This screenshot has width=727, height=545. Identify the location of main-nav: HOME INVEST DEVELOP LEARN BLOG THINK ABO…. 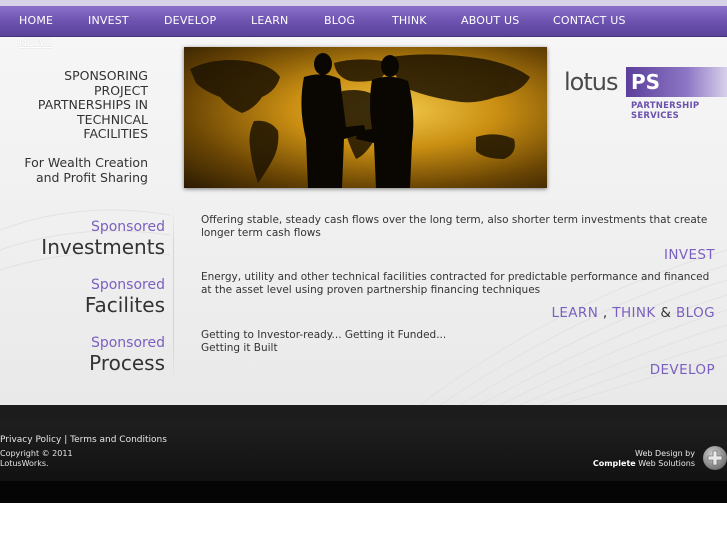
(363, 21).